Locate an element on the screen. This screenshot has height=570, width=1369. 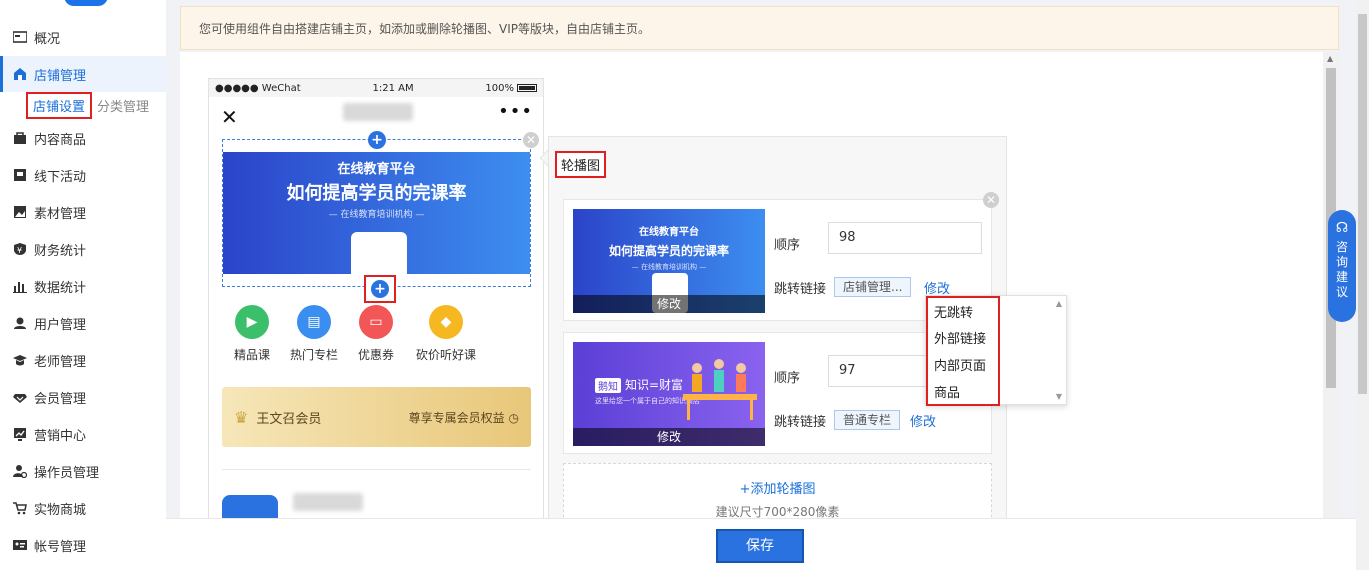
dropdown-option-product: 商品 is located at coordinates (947, 391).